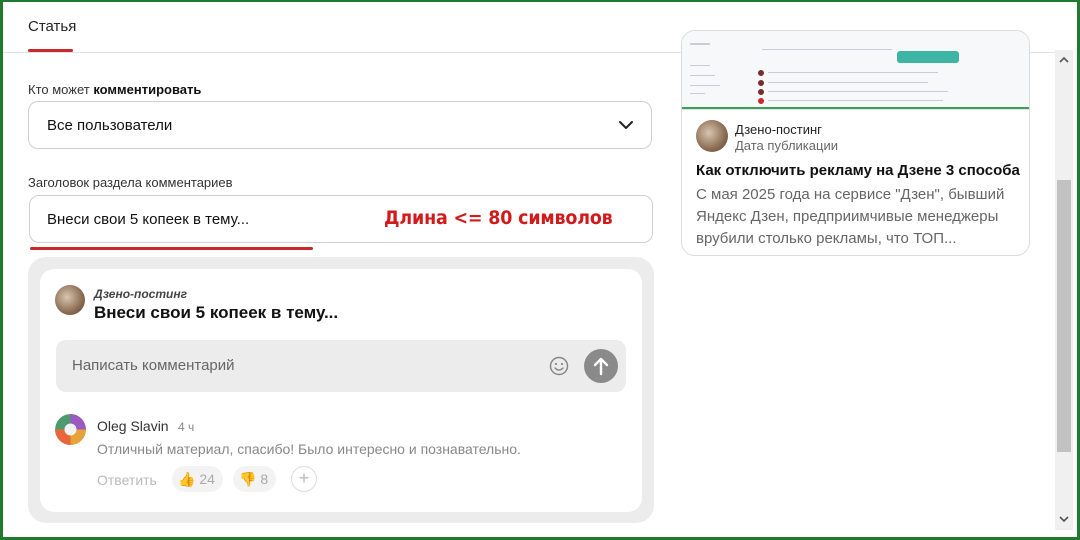 The width and height of the screenshot is (1080, 540). What do you see at coordinates (559, 366) in the screenshot?
I see `smile-icon` at bounding box center [559, 366].